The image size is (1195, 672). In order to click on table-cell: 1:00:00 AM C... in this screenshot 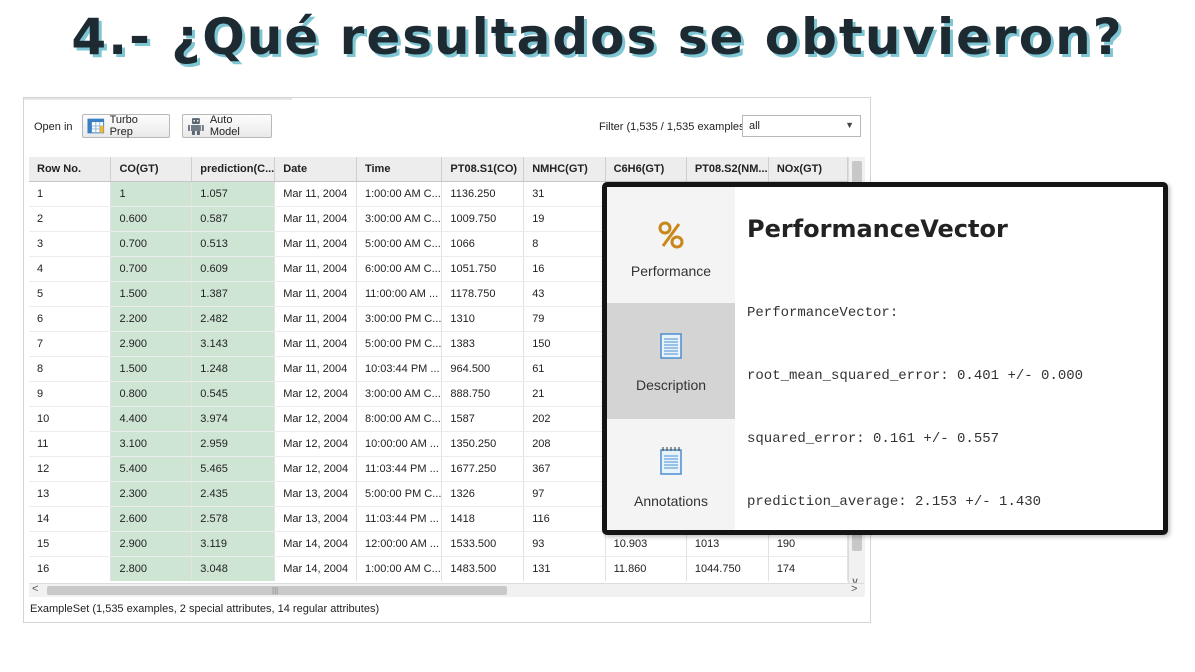, I will do `click(399, 194)`.